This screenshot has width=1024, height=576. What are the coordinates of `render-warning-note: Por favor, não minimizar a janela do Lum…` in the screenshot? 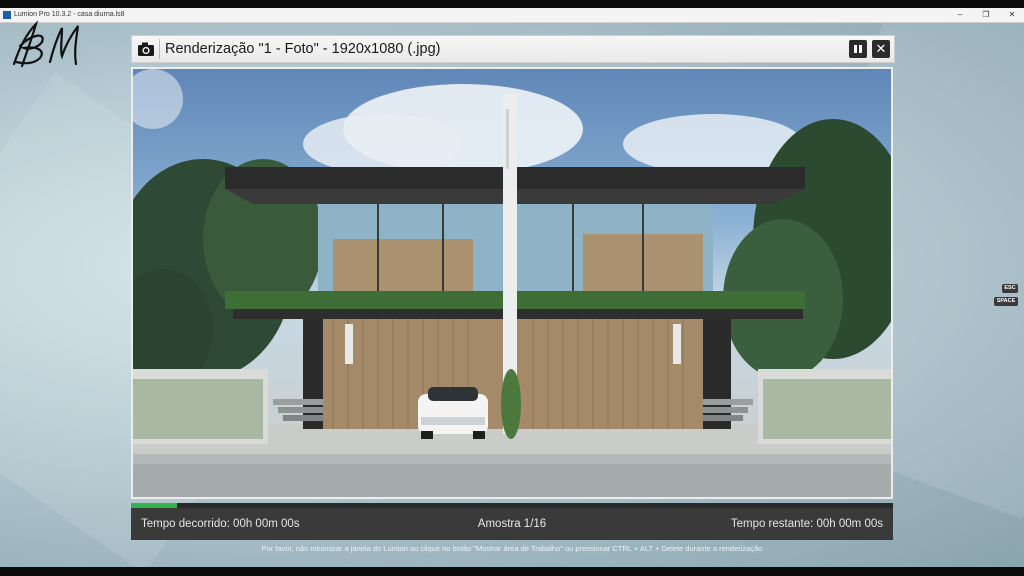 It's located at (512, 548).